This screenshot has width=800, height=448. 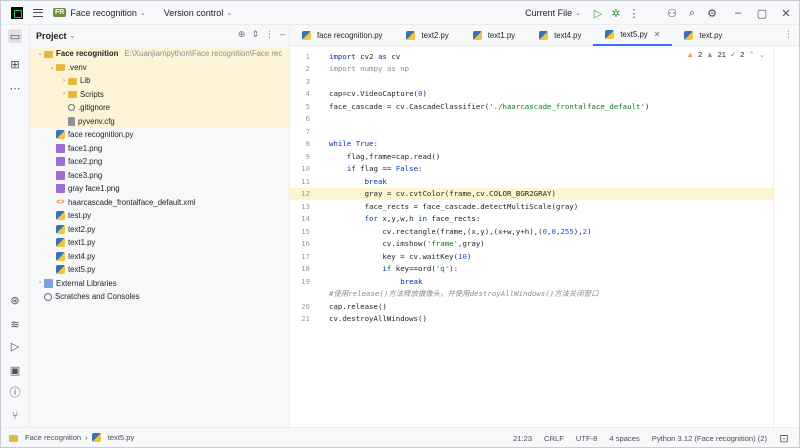 What do you see at coordinates (634, 13) in the screenshot?
I see `more-actions-icon: ⋮` at bounding box center [634, 13].